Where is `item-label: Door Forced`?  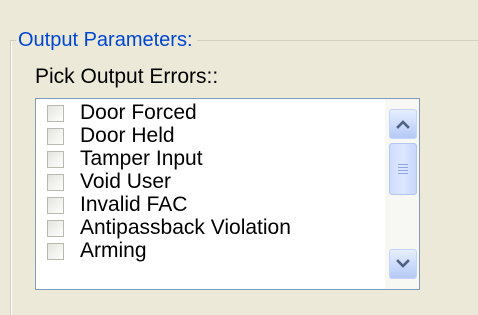 item-label: Door Forced is located at coordinates (138, 112).